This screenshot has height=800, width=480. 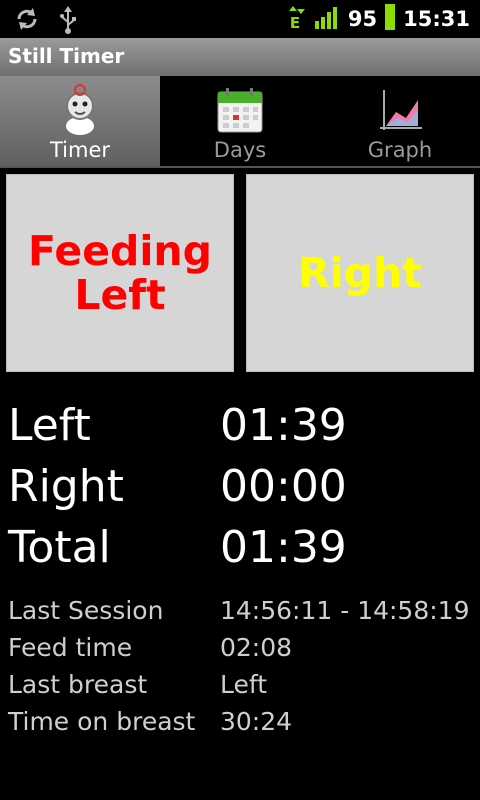 I want to click on network-type: E, so click(x=295, y=23).